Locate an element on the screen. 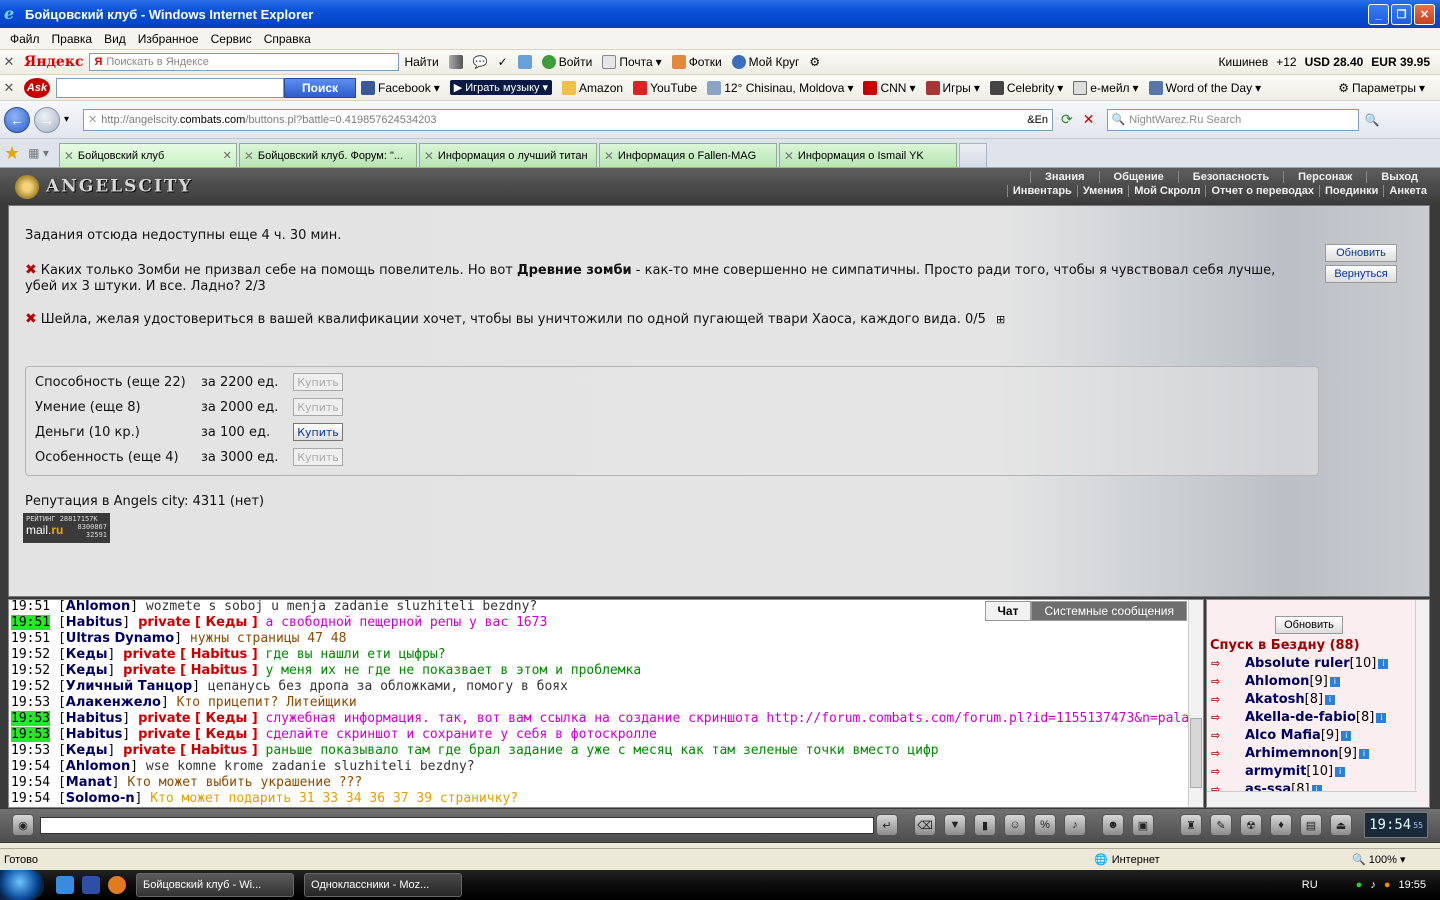 The width and height of the screenshot is (1440, 900). tab-fightclub: ✕ Бойцовский клуб ✕ is located at coordinates (147, 155).